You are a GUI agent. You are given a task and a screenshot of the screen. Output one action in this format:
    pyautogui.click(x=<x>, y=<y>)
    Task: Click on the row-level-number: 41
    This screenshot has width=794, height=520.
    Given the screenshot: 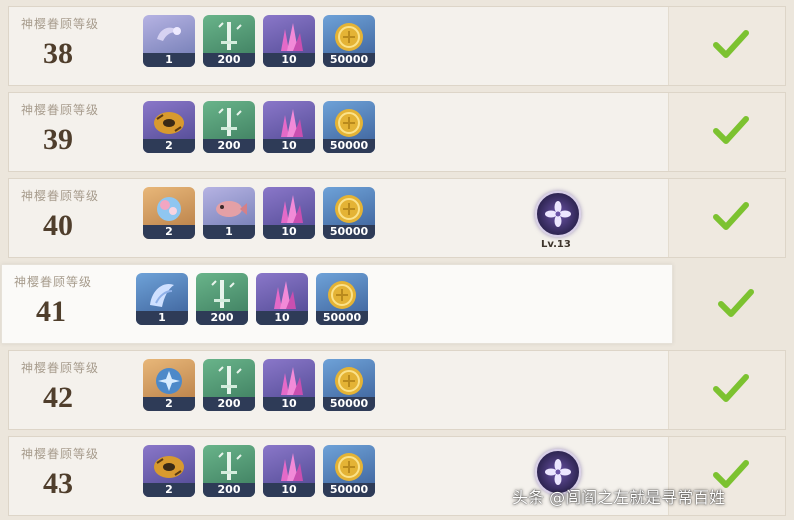 What is the action you would take?
    pyautogui.click(x=51, y=311)
    